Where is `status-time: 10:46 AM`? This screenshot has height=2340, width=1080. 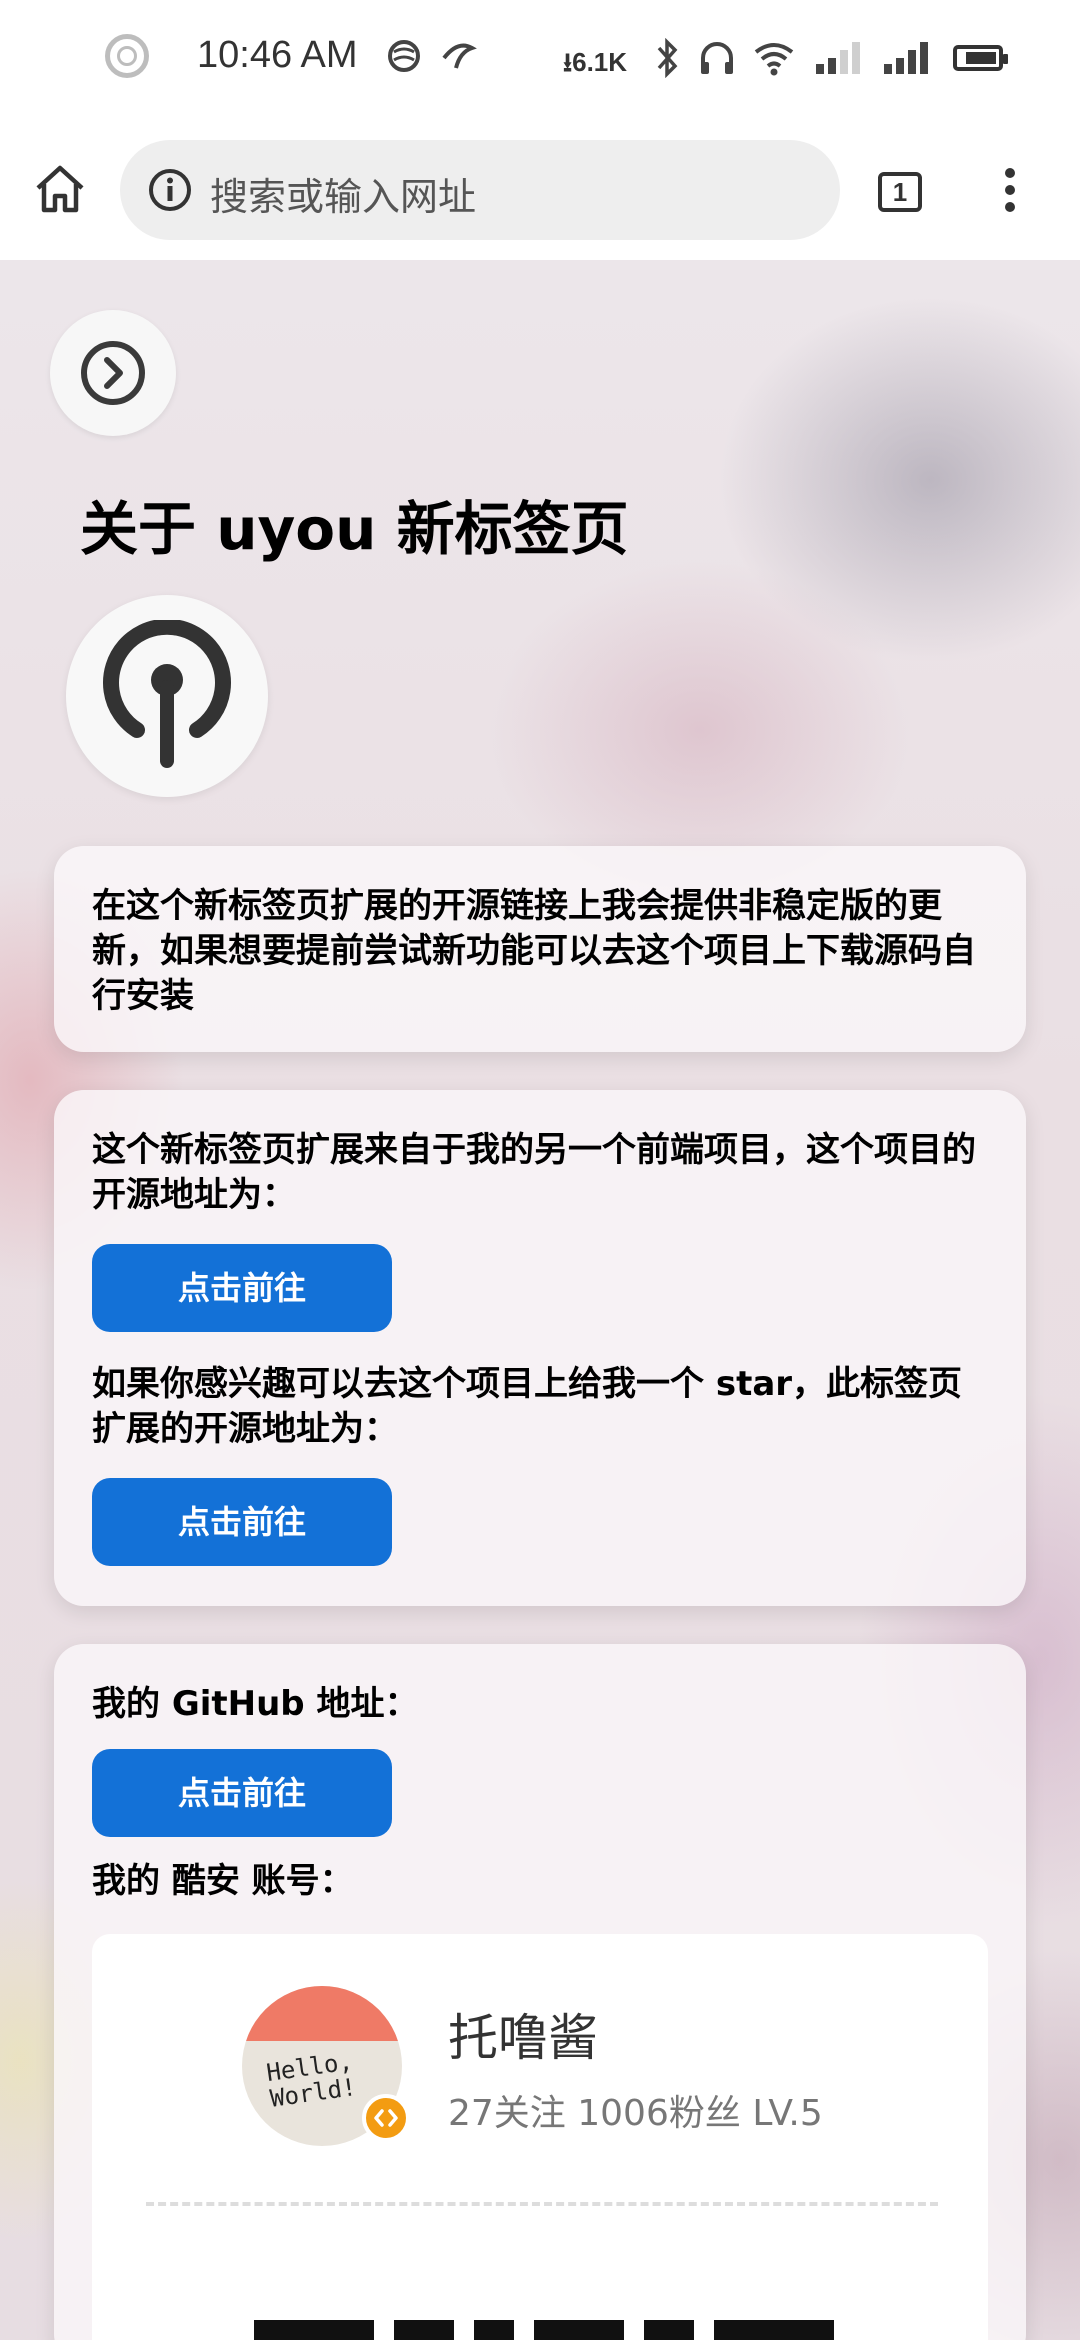 status-time: 10:46 AM is located at coordinates (277, 55).